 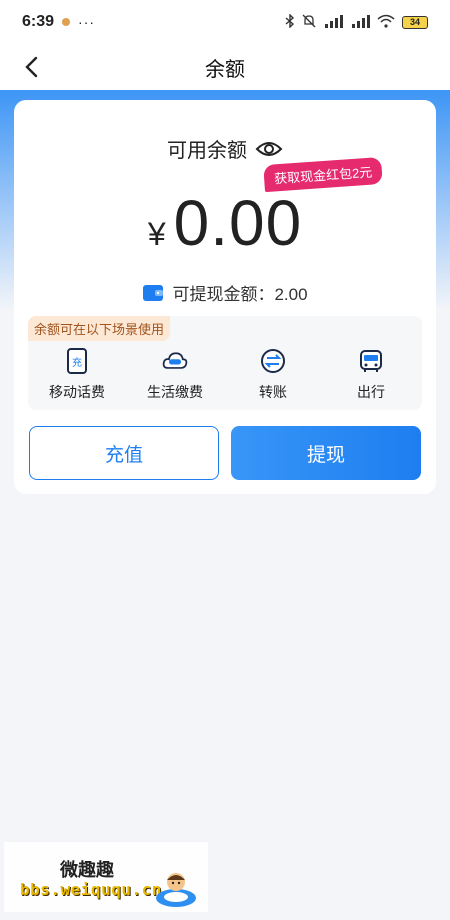 What do you see at coordinates (371, 361) in the screenshot?
I see `bus-icon` at bounding box center [371, 361].